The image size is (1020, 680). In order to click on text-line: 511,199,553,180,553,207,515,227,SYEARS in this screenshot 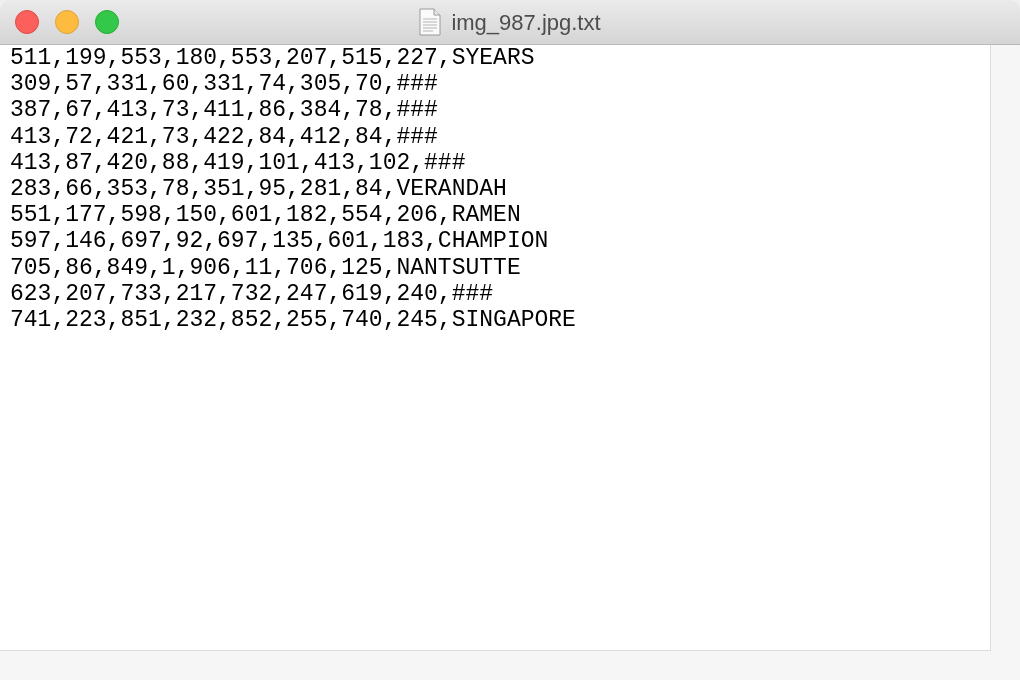, I will do `click(272, 58)`.